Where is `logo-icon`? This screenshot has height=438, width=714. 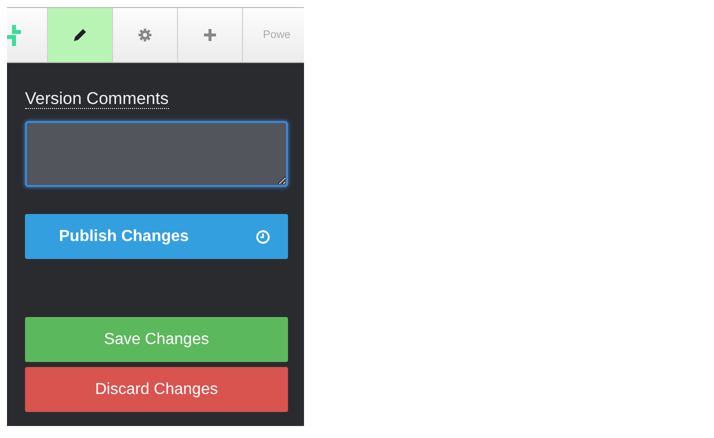 logo-icon is located at coordinates (14, 35).